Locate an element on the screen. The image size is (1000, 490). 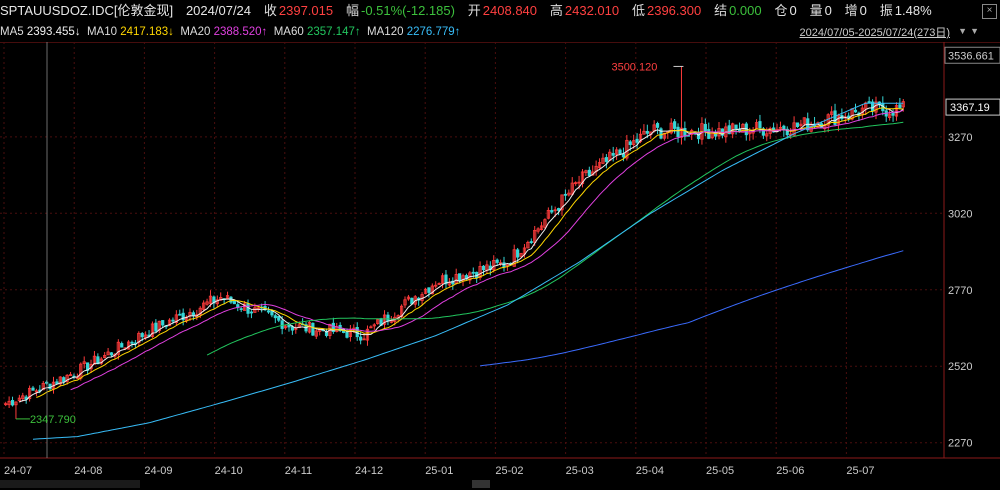
quote-date: 2024/07/24 is located at coordinates (218, 10).